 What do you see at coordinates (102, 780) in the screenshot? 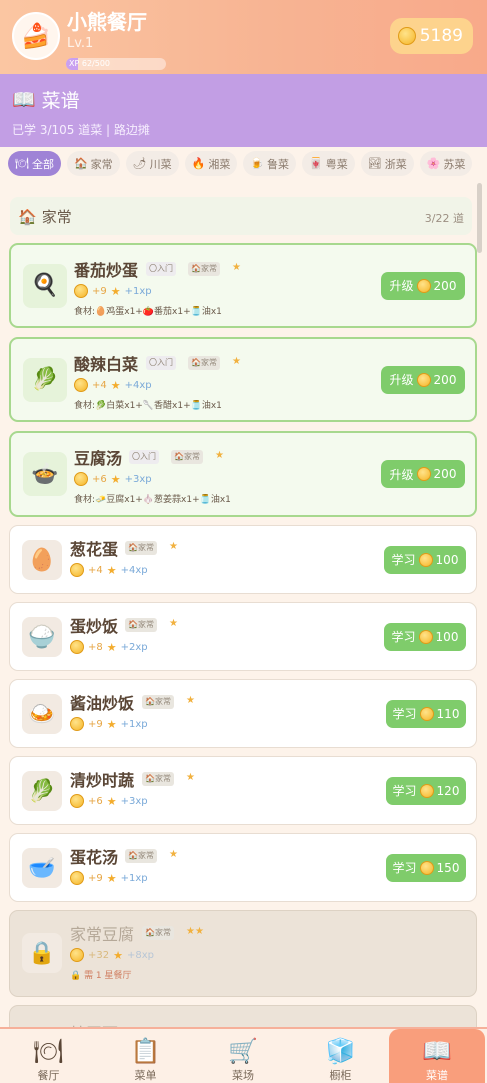
I see `dish-name: 清炒时蔬` at bounding box center [102, 780].